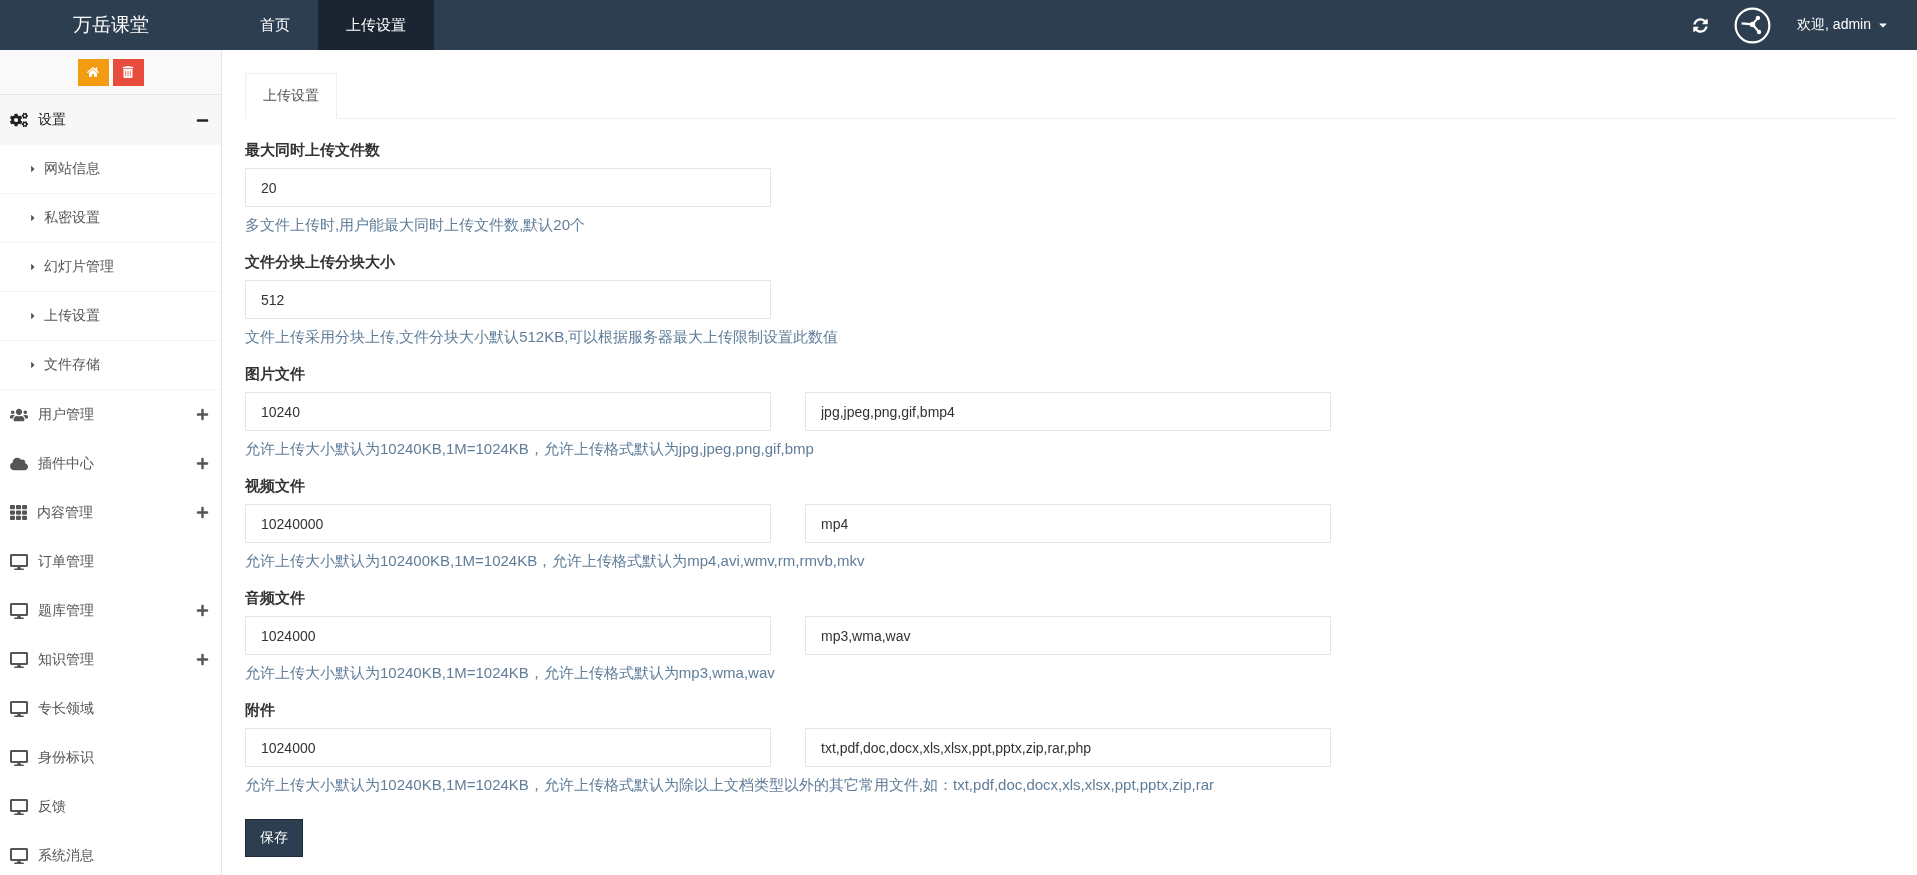  I want to click on tab: 上传设置, so click(291, 96).